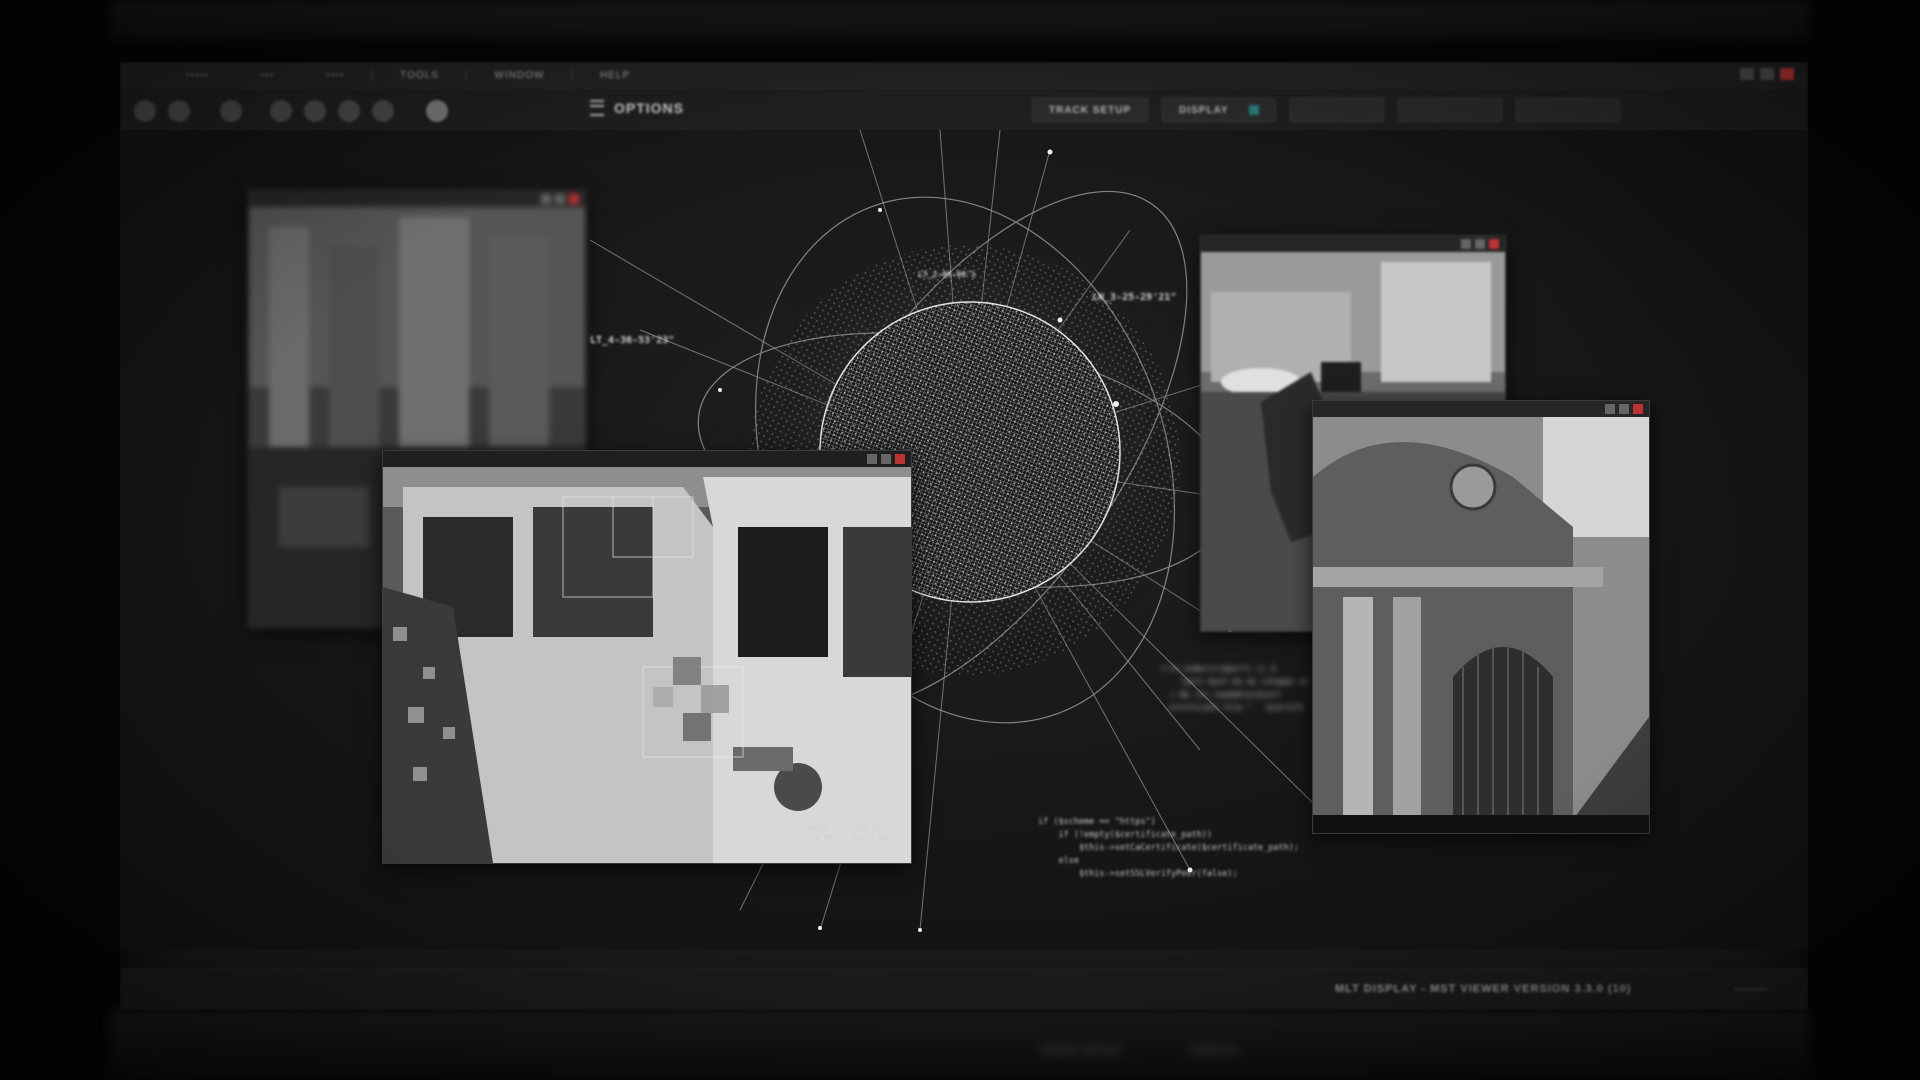  I want to click on window-controls, so click(1767, 74).